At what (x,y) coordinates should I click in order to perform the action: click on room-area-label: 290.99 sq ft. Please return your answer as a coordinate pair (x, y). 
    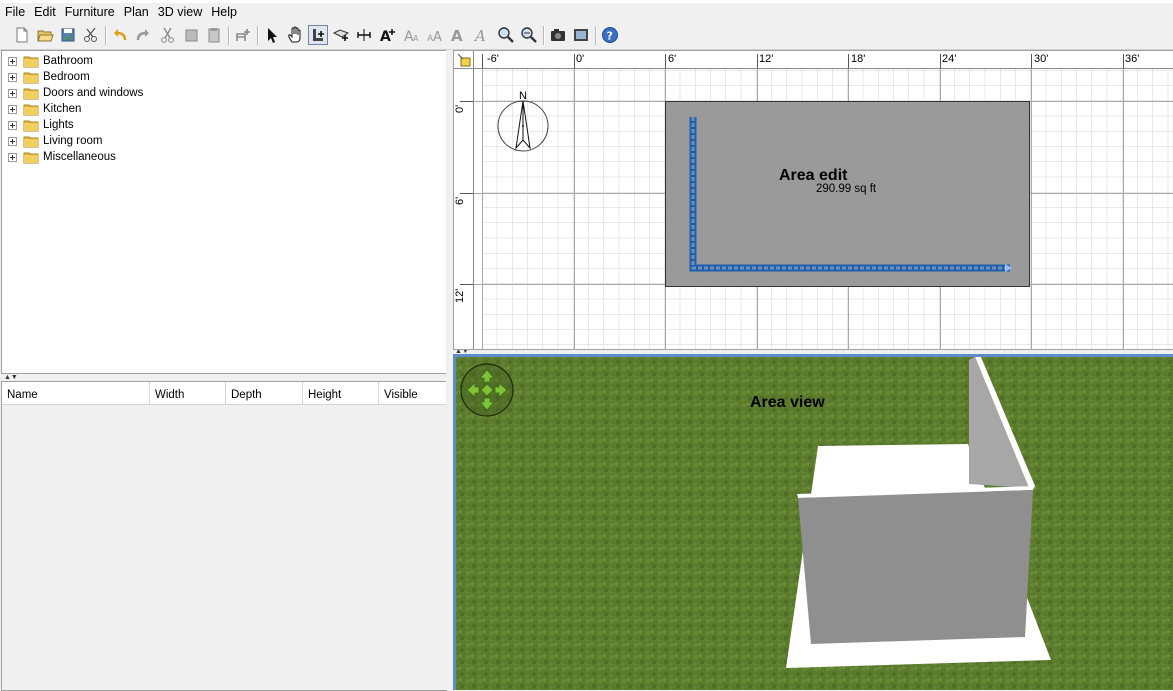
    Looking at the image, I should click on (846, 189).